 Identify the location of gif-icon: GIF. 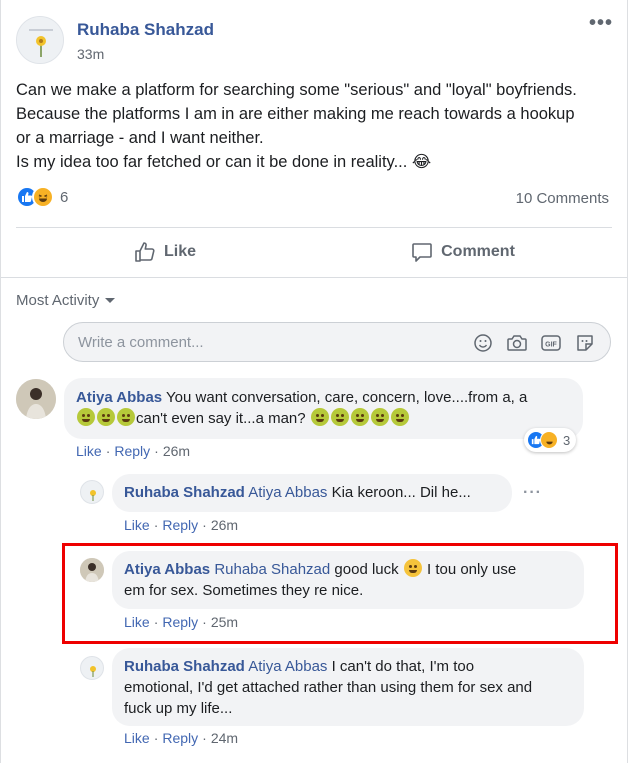
(551, 343).